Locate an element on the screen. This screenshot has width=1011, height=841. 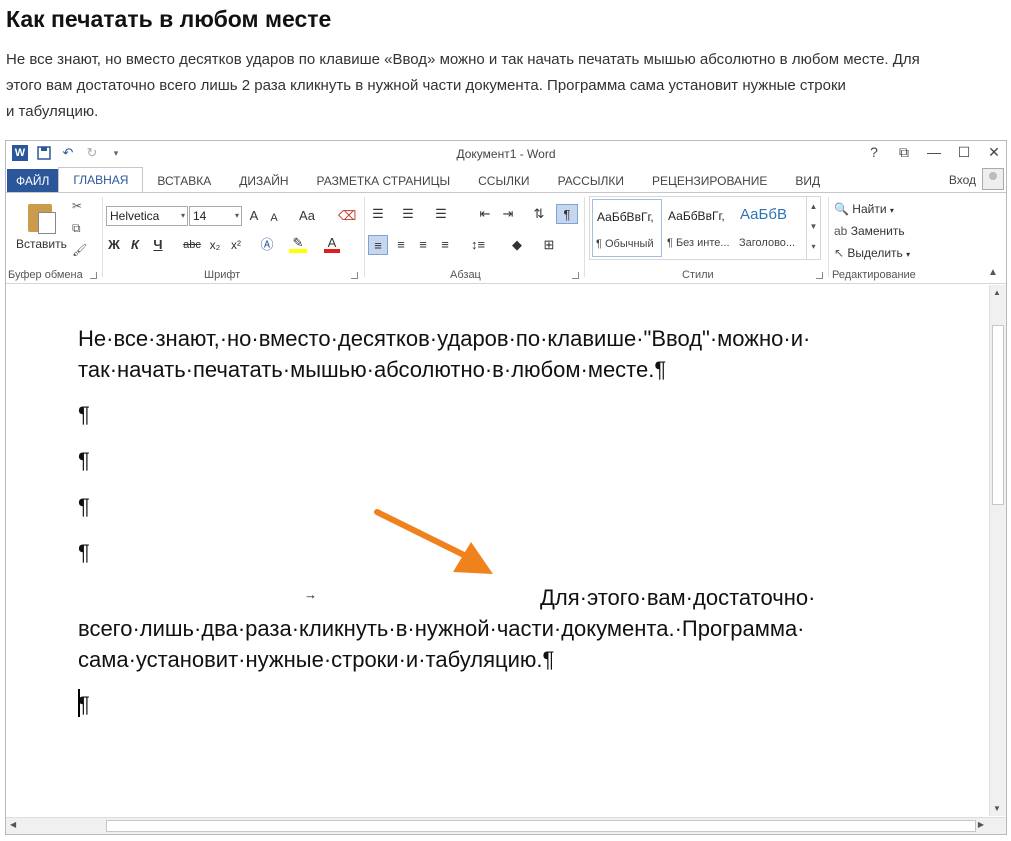
article-title: Как печатать в любом месте is located at coordinates (169, 19).